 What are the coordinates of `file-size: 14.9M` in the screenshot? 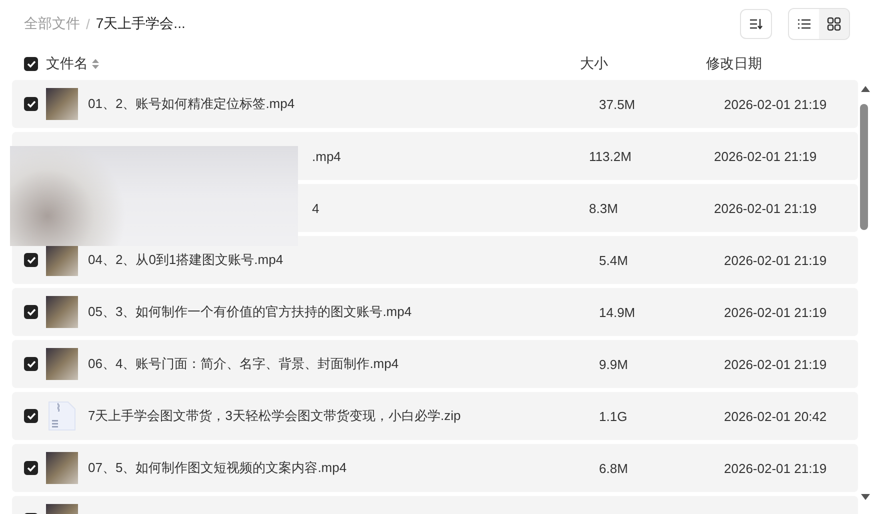 It's located at (617, 312).